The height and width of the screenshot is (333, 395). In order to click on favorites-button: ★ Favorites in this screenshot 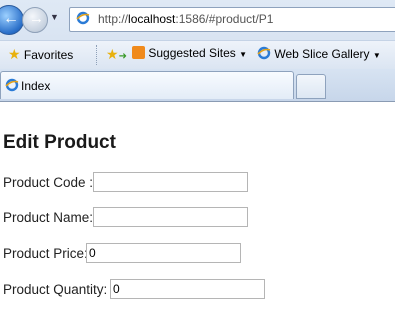, I will do `click(40, 54)`.